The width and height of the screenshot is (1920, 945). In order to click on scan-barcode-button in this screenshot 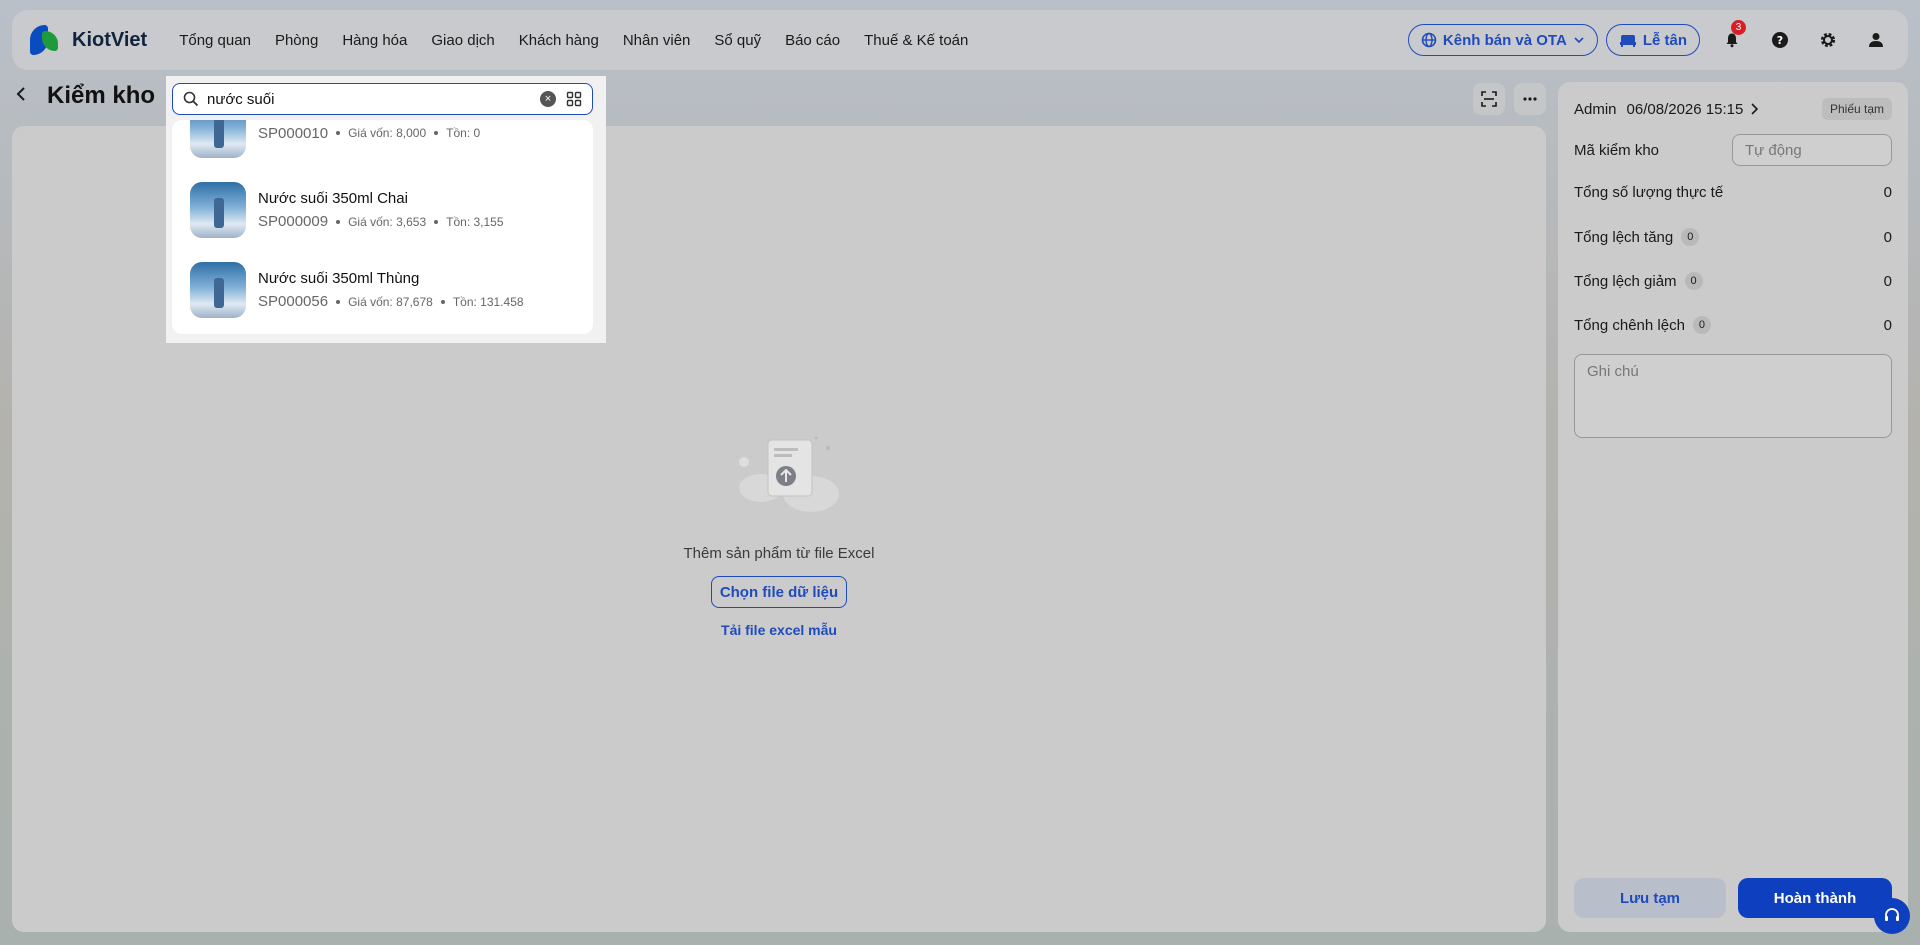, I will do `click(1489, 99)`.